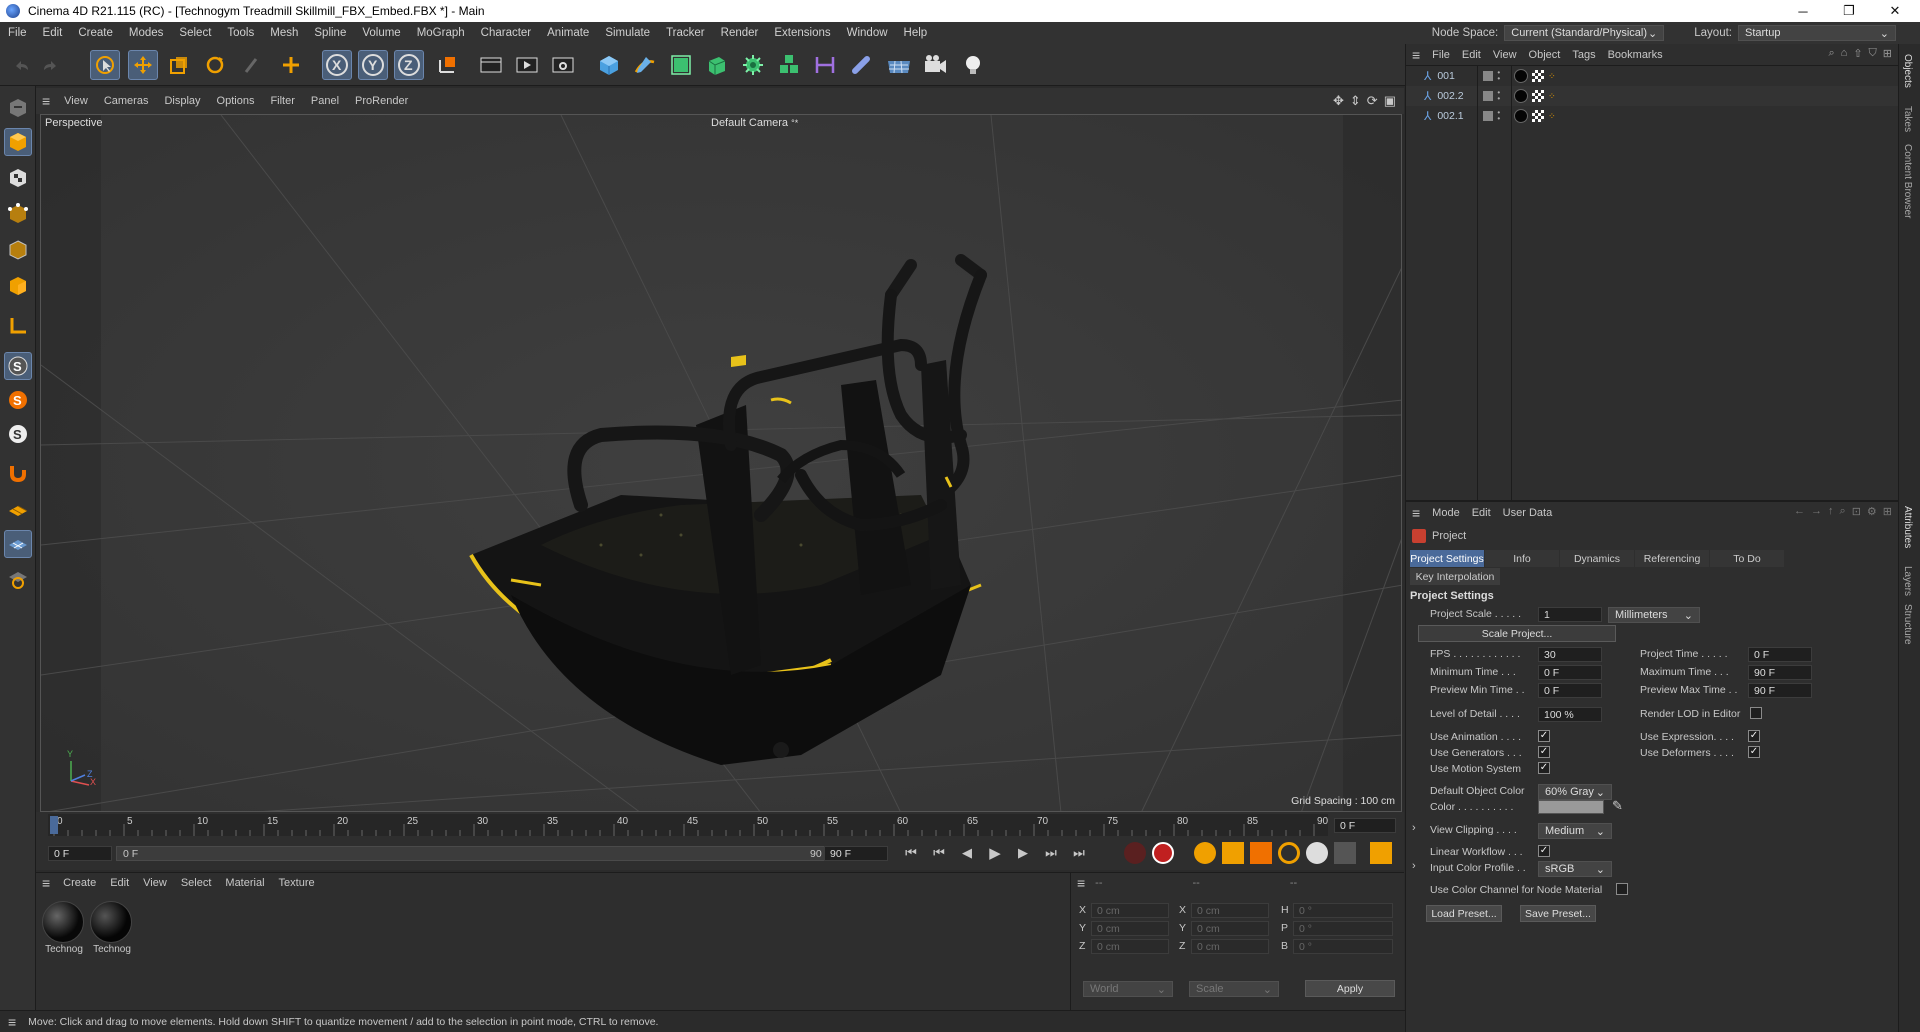 The image size is (1920, 1032). Describe the element at coordinates (18, 400) in the screenshot. I see `workplane-snap-icon: S` at that location.